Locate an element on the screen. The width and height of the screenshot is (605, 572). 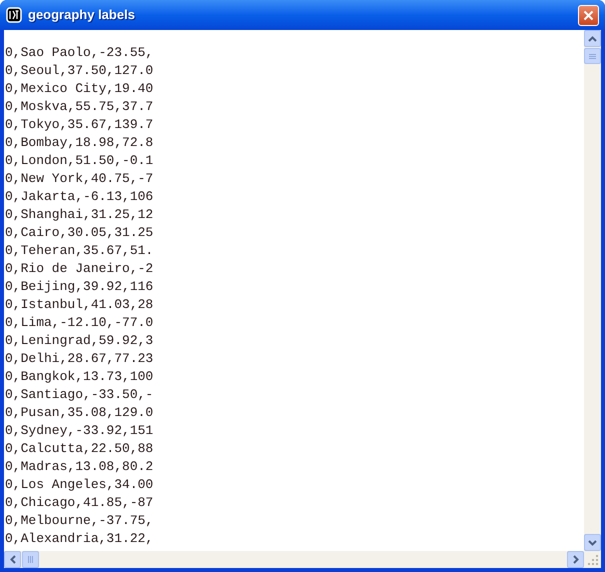
text-line: 0,Moskva,55.75,37.7 is located at coordinates (79, 107).